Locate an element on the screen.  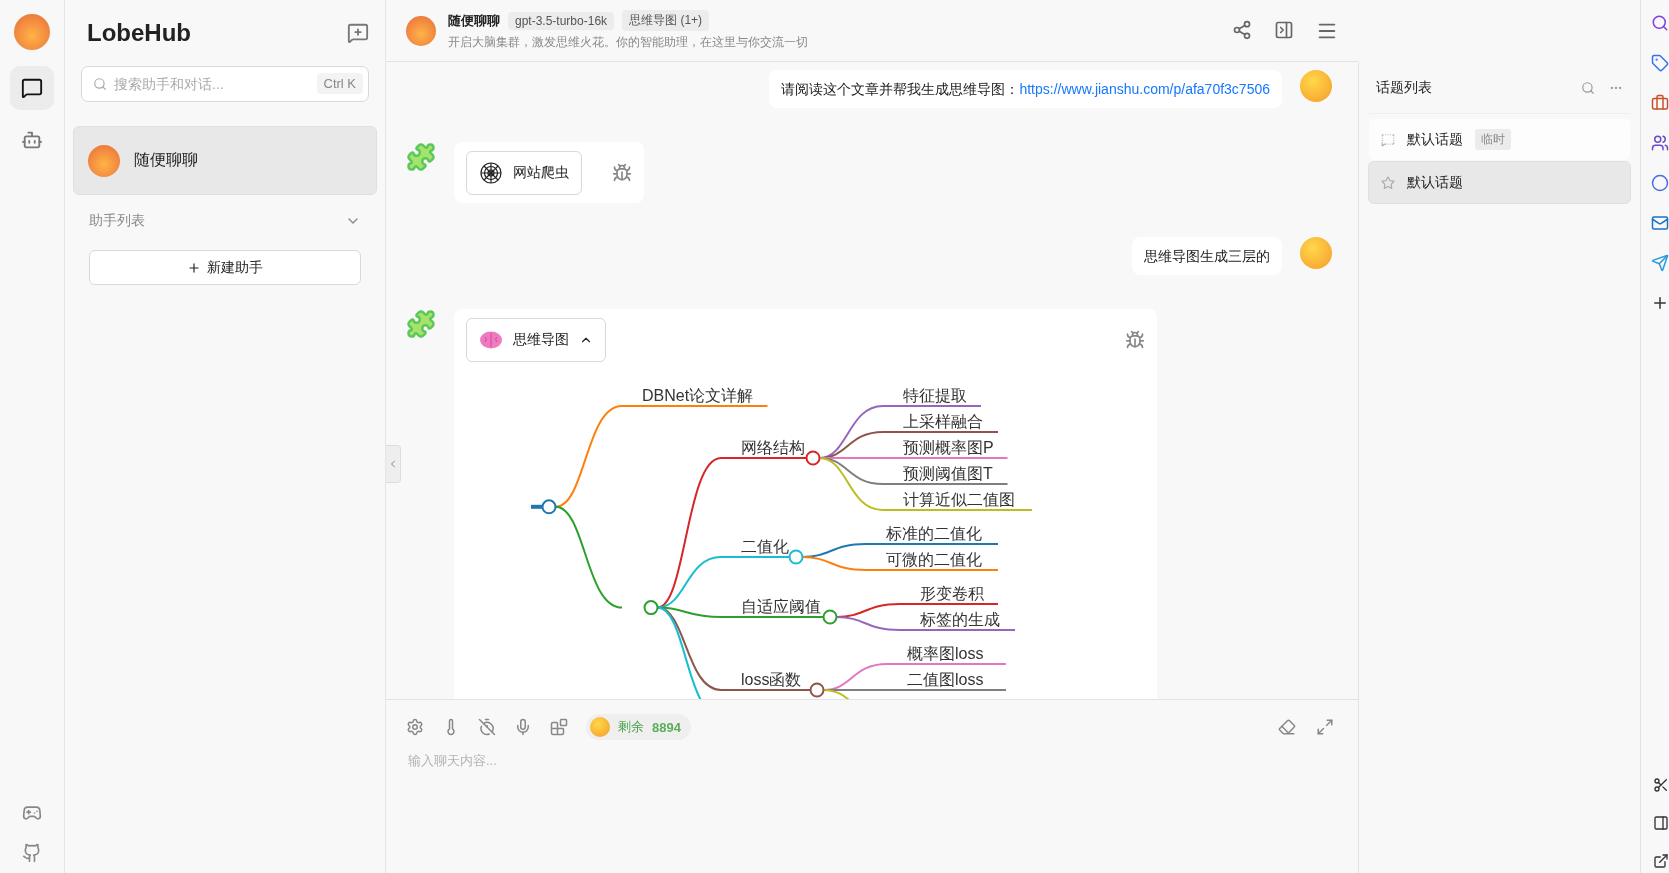
mindmap-node-label: 二值图loss is located at coordinates (945, 679).